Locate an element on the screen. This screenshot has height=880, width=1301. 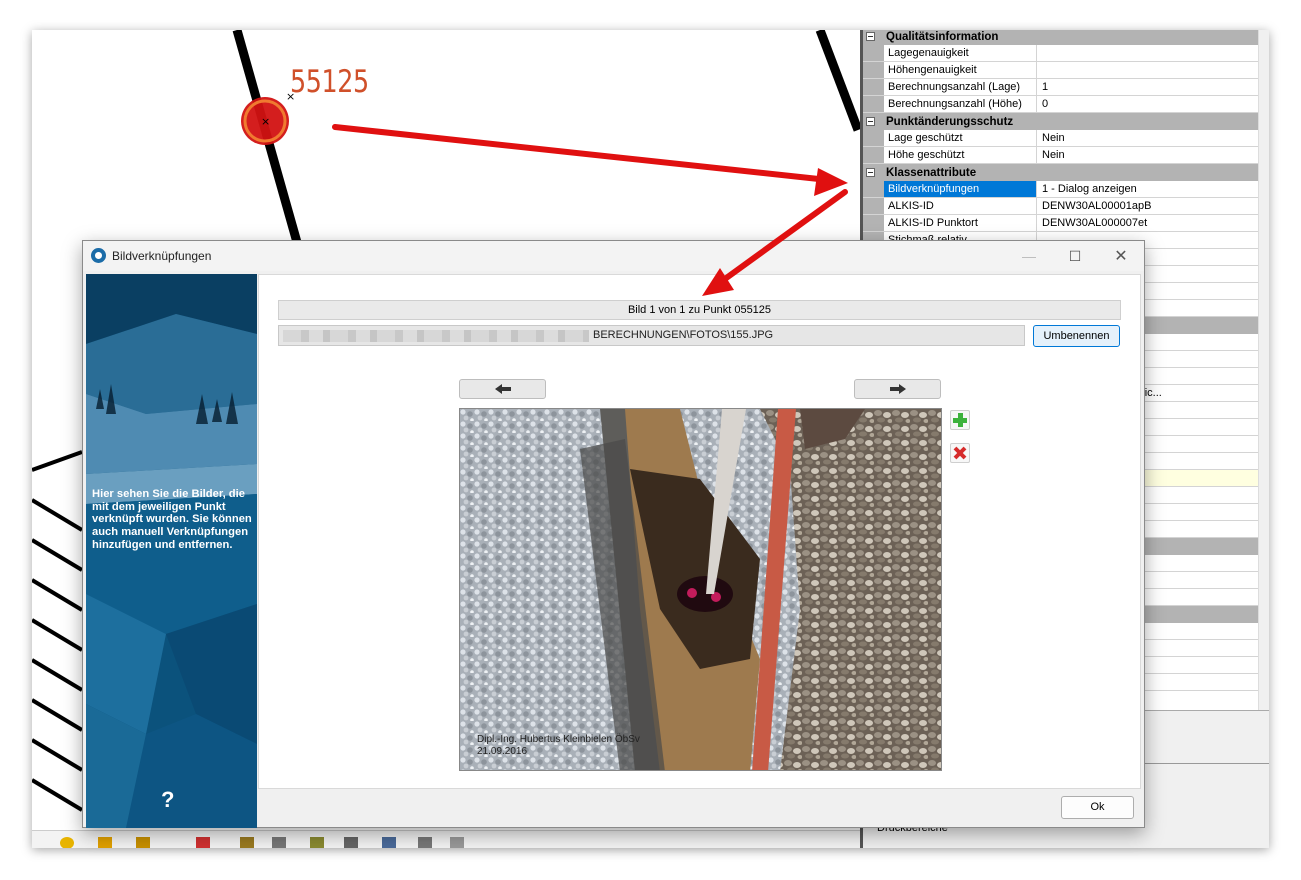
plus-icon is located at coordinates (960, 420).